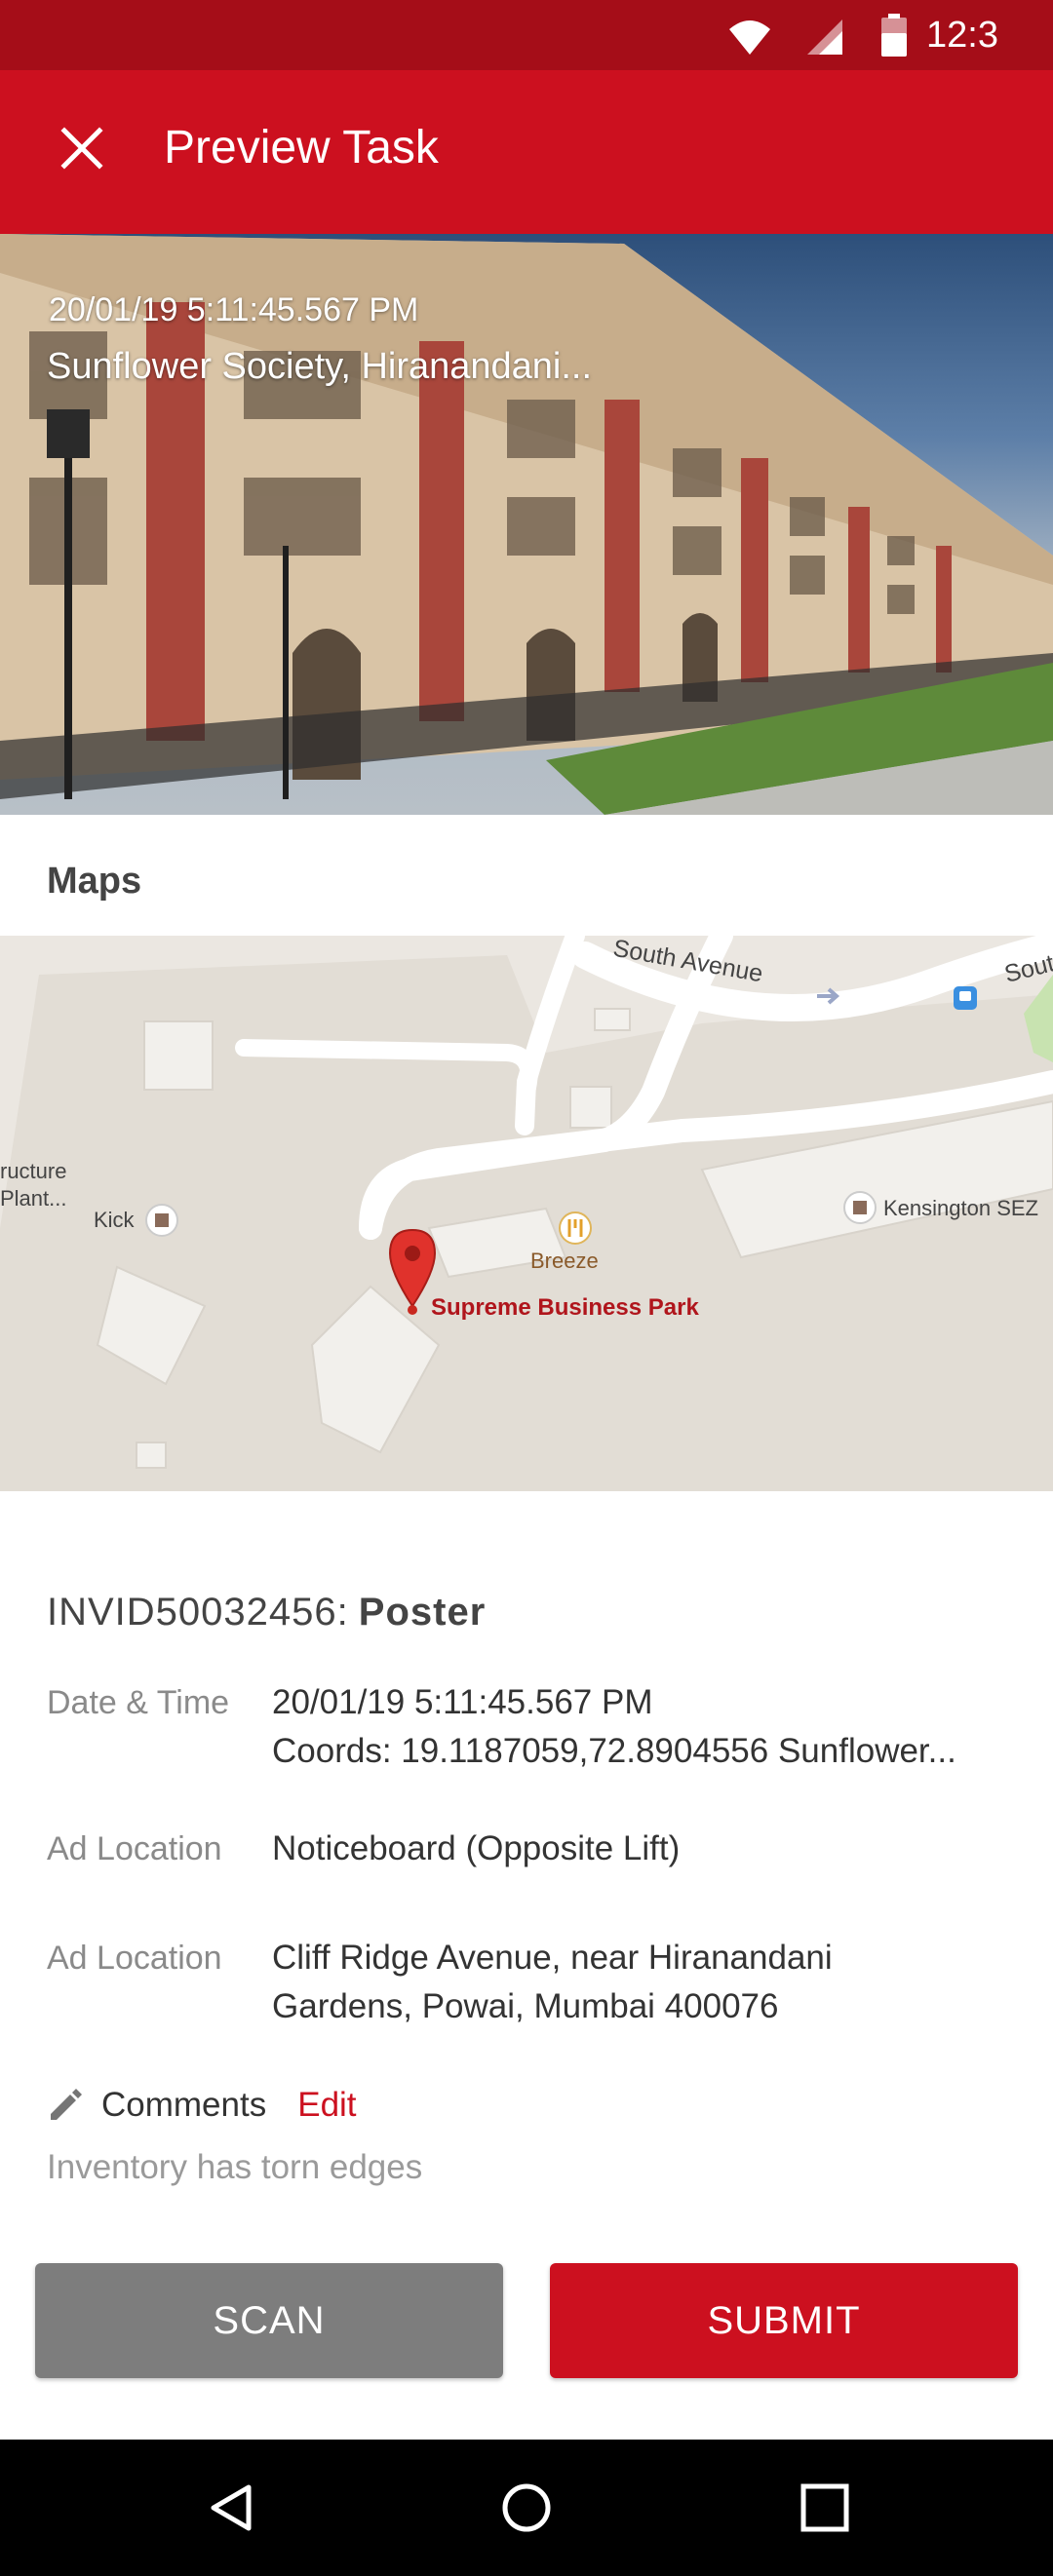  Describe the element at coordinates (134, 1848) in the screenshot. I see `ad-location-label: Ad Location` at that location.